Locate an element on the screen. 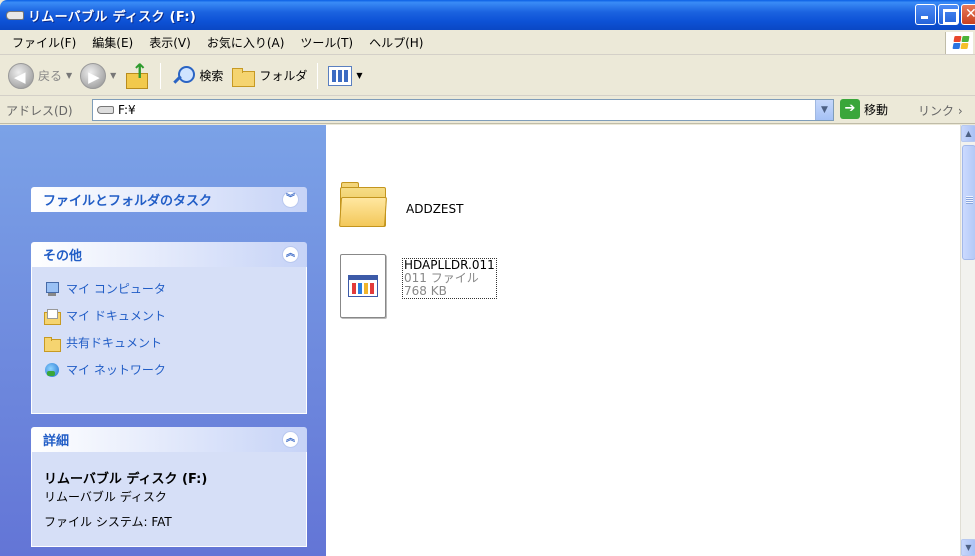  details-drive-type: リムーバブル ディスク is located at coordinates (105, 497).